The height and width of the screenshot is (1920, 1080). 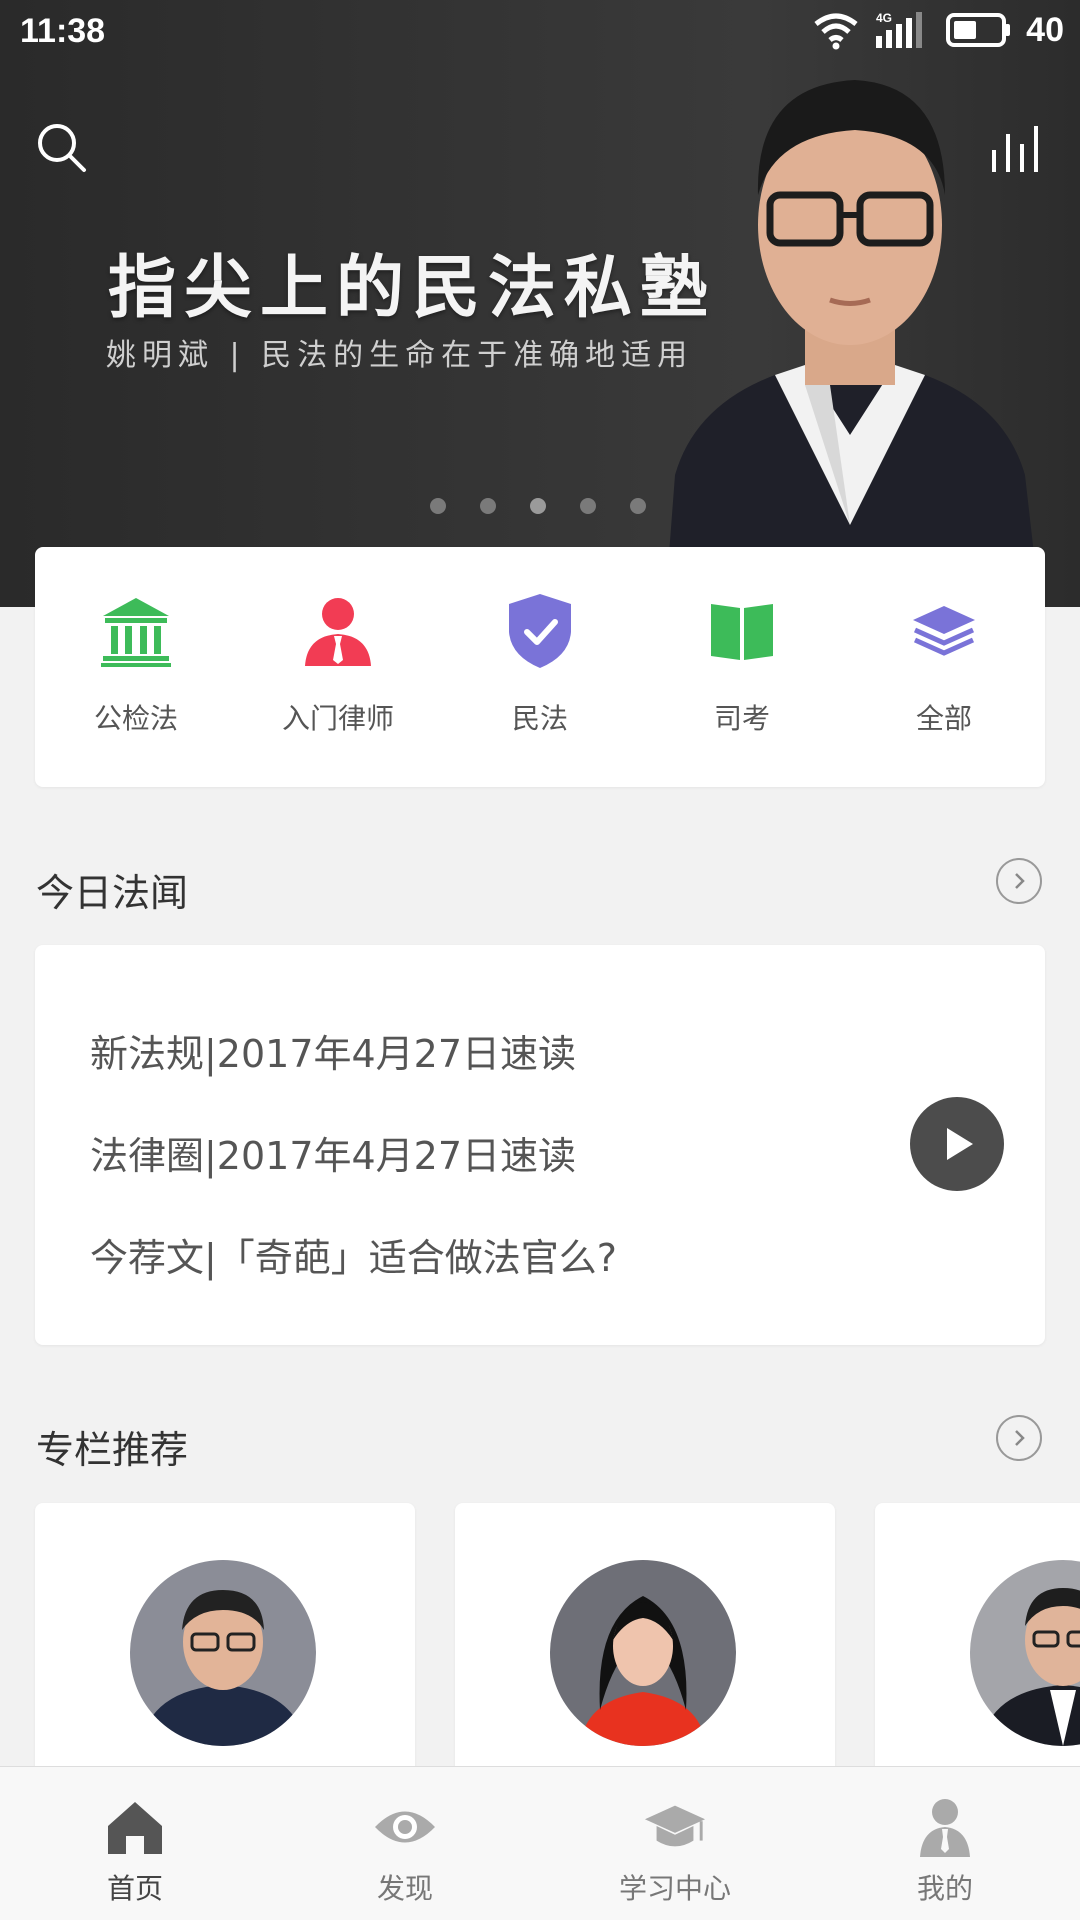 I want to click on banner-title: 指尖上的民法私塾, so click(x=412, y=288).